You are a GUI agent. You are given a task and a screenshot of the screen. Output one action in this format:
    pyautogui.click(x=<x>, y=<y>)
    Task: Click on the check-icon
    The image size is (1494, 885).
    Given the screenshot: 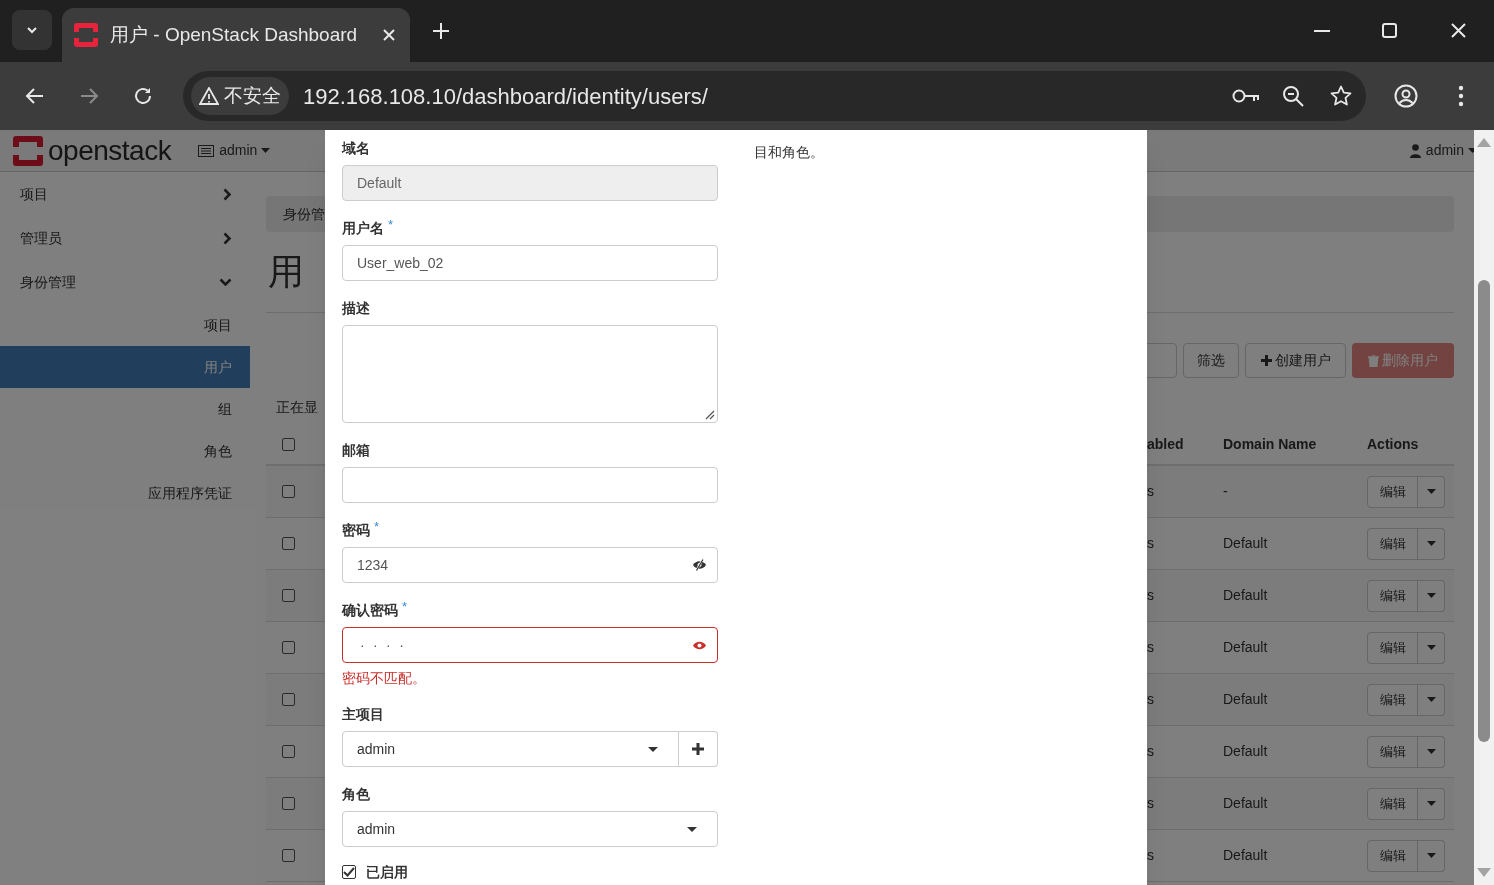 What is the action you would take?
    pyautogui.click(x=349, y=872)
    